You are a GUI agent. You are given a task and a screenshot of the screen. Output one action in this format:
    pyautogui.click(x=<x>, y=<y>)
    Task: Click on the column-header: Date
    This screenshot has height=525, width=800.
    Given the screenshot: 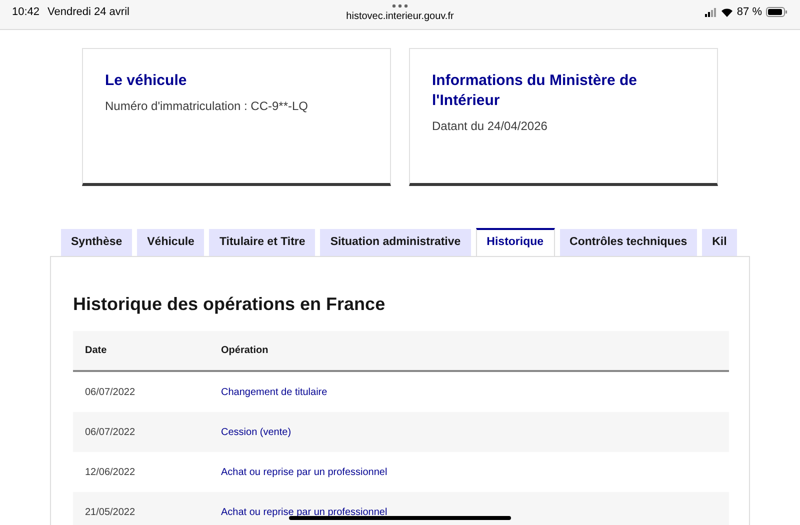 What is the action you would take?
    pyautogui.click(x=96, y=351)
    